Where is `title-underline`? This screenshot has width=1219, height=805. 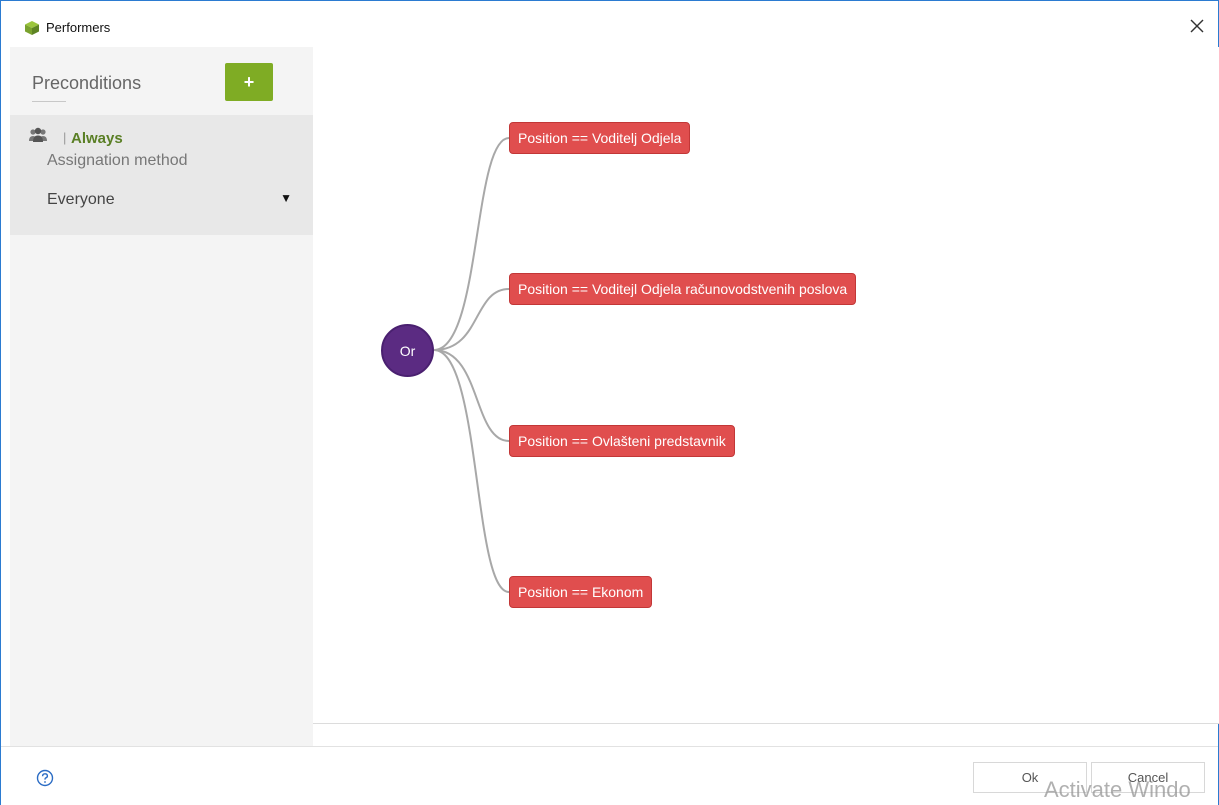 title-underline is located at coordinates (49, 101).